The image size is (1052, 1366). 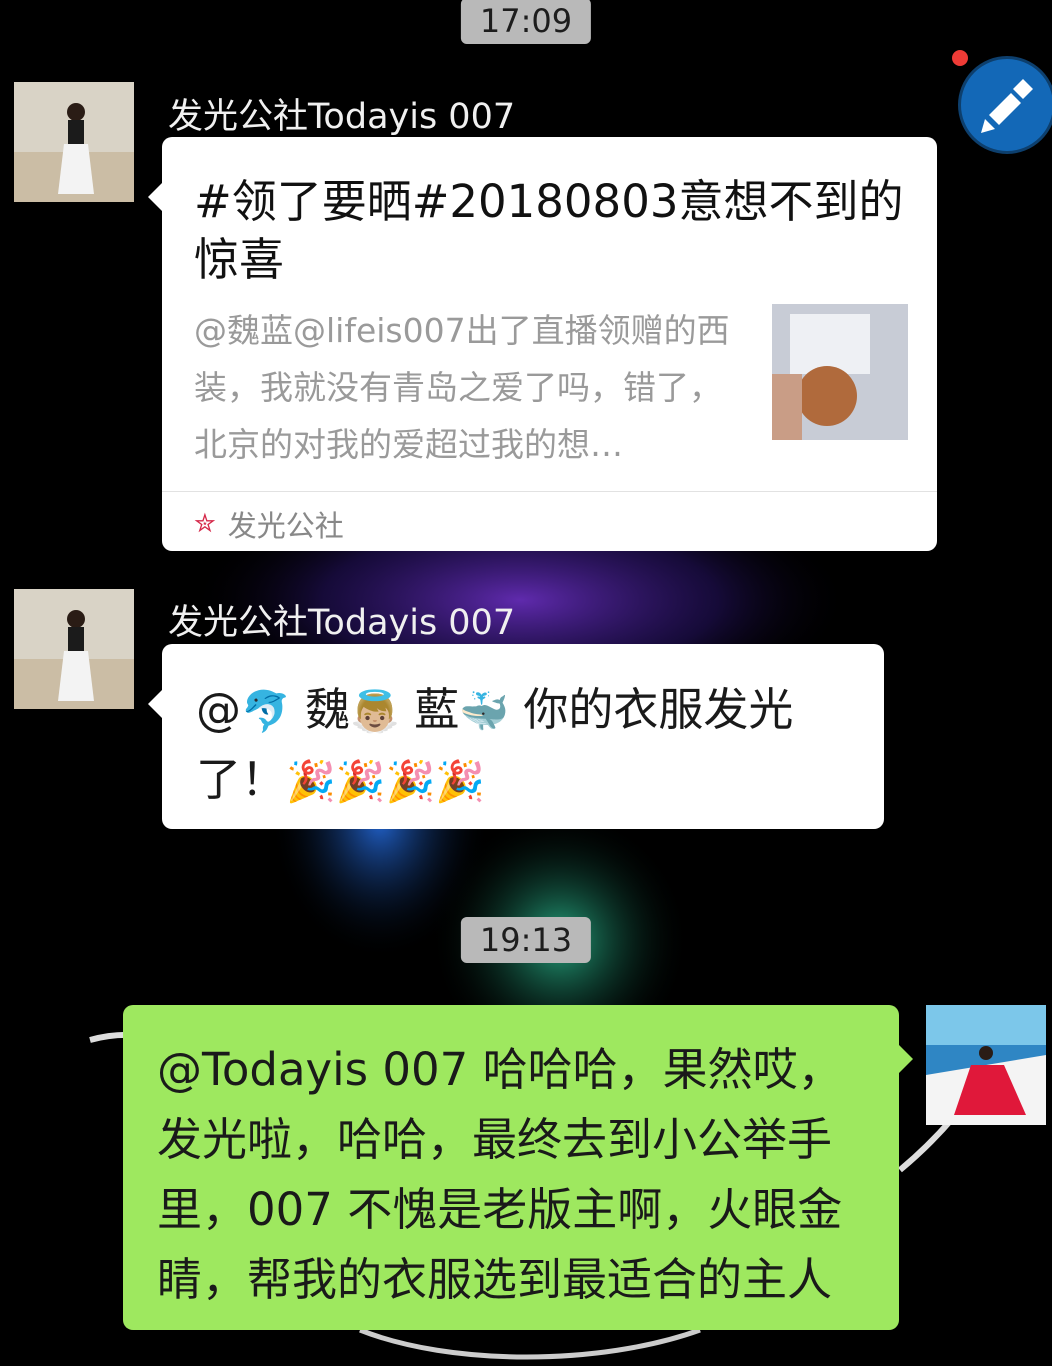 What do you see at coordinates (526, 746) in the screenshot?
I see `message-text: @🐬 魏👼🏼 藍🐳 你的衣服发光了！🎉🎉🎉🎉` at bounding box center [526, 746].